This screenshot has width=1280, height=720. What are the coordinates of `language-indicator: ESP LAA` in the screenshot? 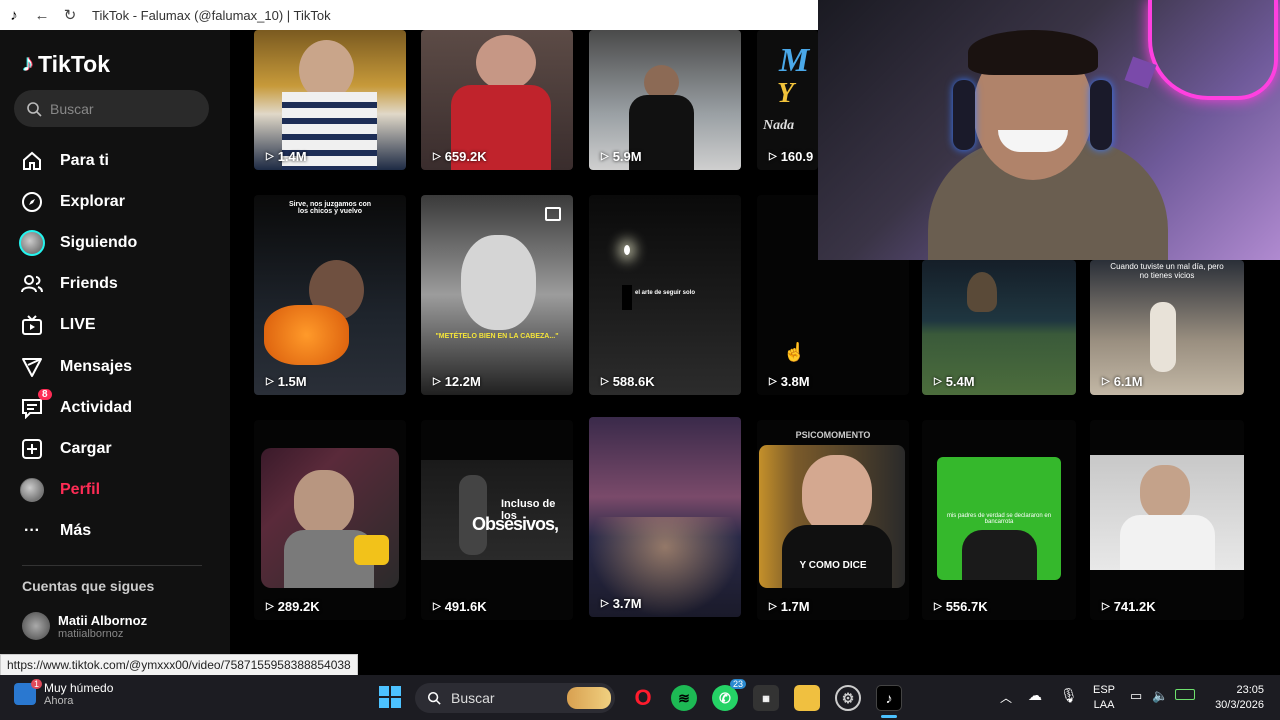 It's located at (1104, 698).